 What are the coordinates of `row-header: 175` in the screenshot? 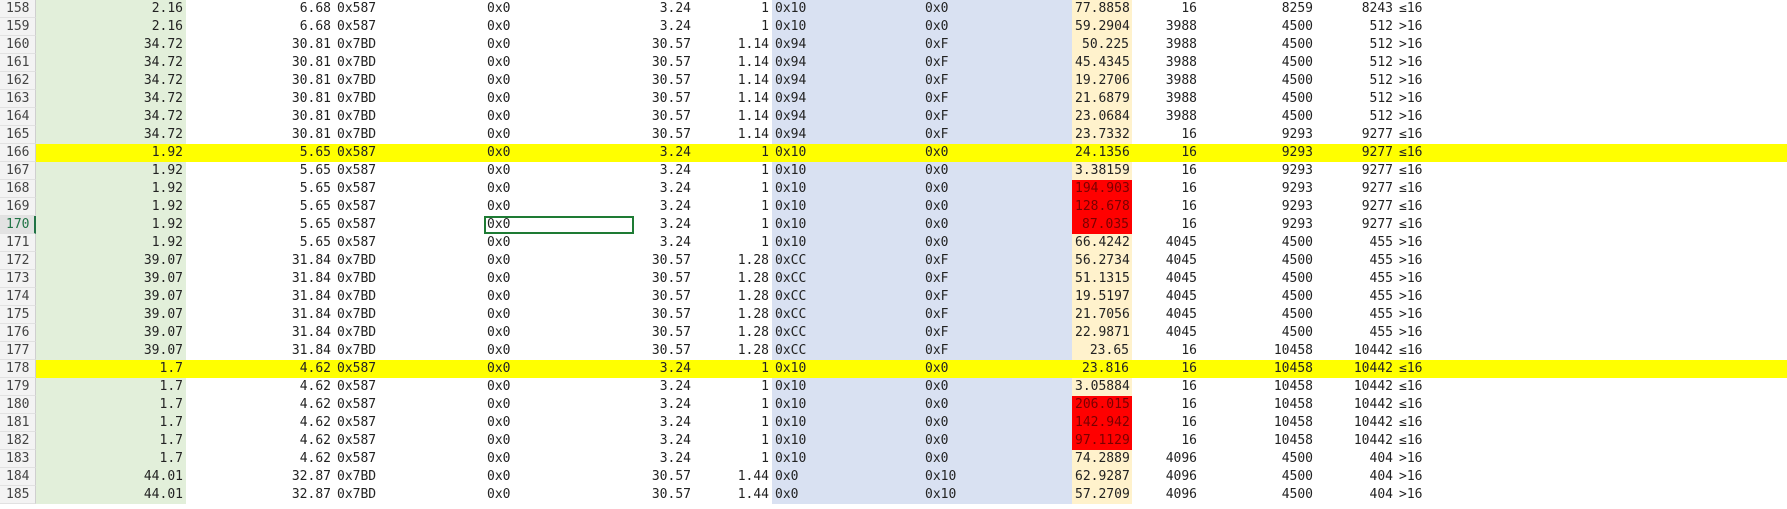 It's located at (18, 315).